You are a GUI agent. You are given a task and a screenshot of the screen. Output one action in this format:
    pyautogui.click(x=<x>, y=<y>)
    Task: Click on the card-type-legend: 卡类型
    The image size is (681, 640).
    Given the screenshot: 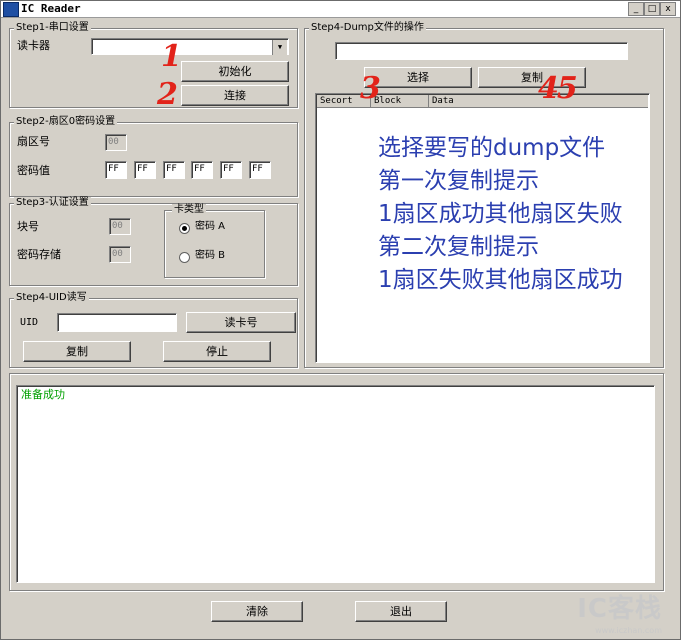 What is the action you would take?
    pyautogui.click(x=189, y=210)
    